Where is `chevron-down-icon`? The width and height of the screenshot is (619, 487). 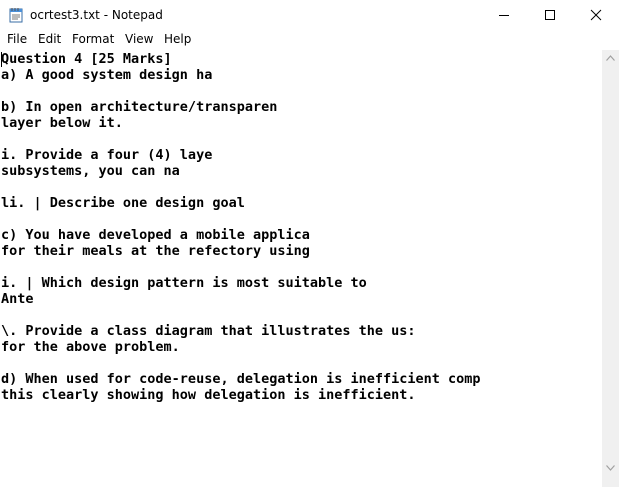 chevron-down-icon is located at coordinates (610, 468).